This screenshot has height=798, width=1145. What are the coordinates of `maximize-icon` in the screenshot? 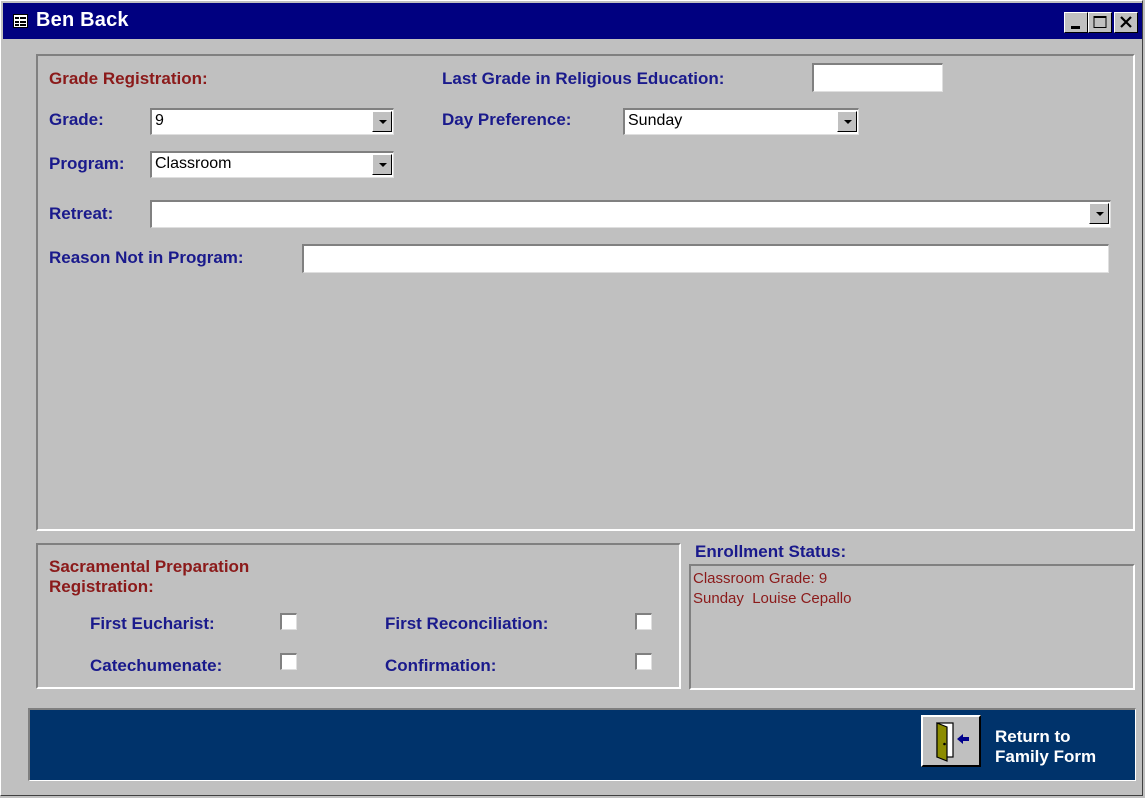 It's located at (1100, 22).